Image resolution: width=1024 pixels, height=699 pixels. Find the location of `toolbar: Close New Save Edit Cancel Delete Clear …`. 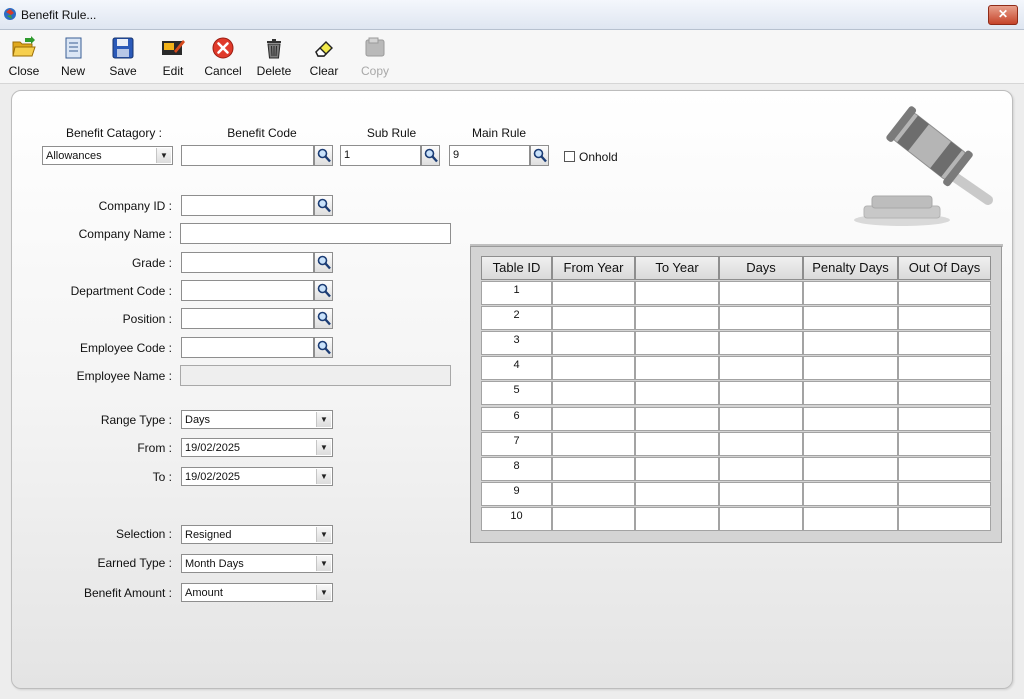

toolbar: Close New Save Edit Cancel Delete Clear … is located at coordinates (512, 57).